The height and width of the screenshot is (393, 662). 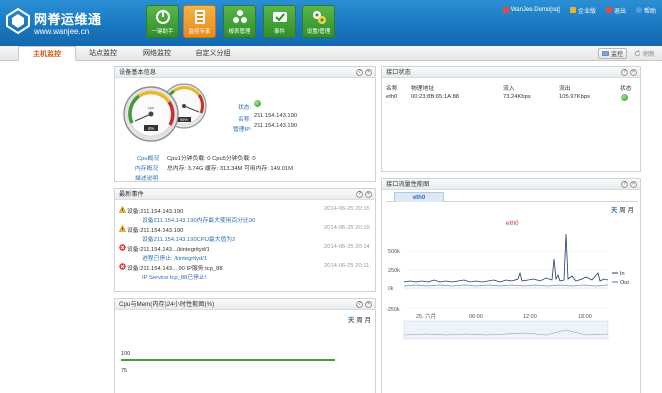 I want to click on help-link: 帮助, so click(x=645, y=10).